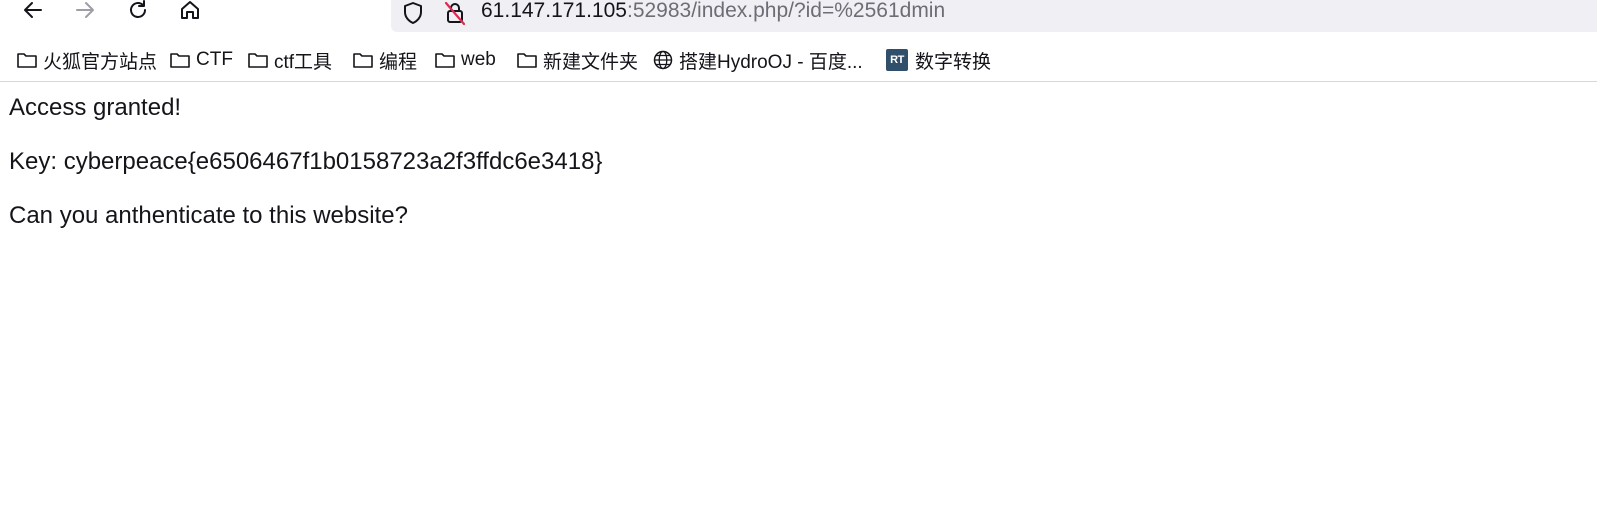 This screenshot has width=1597, height=506. I want to click on bookmark-folder-firefox: 火狐官方站点, so click(86, 60).